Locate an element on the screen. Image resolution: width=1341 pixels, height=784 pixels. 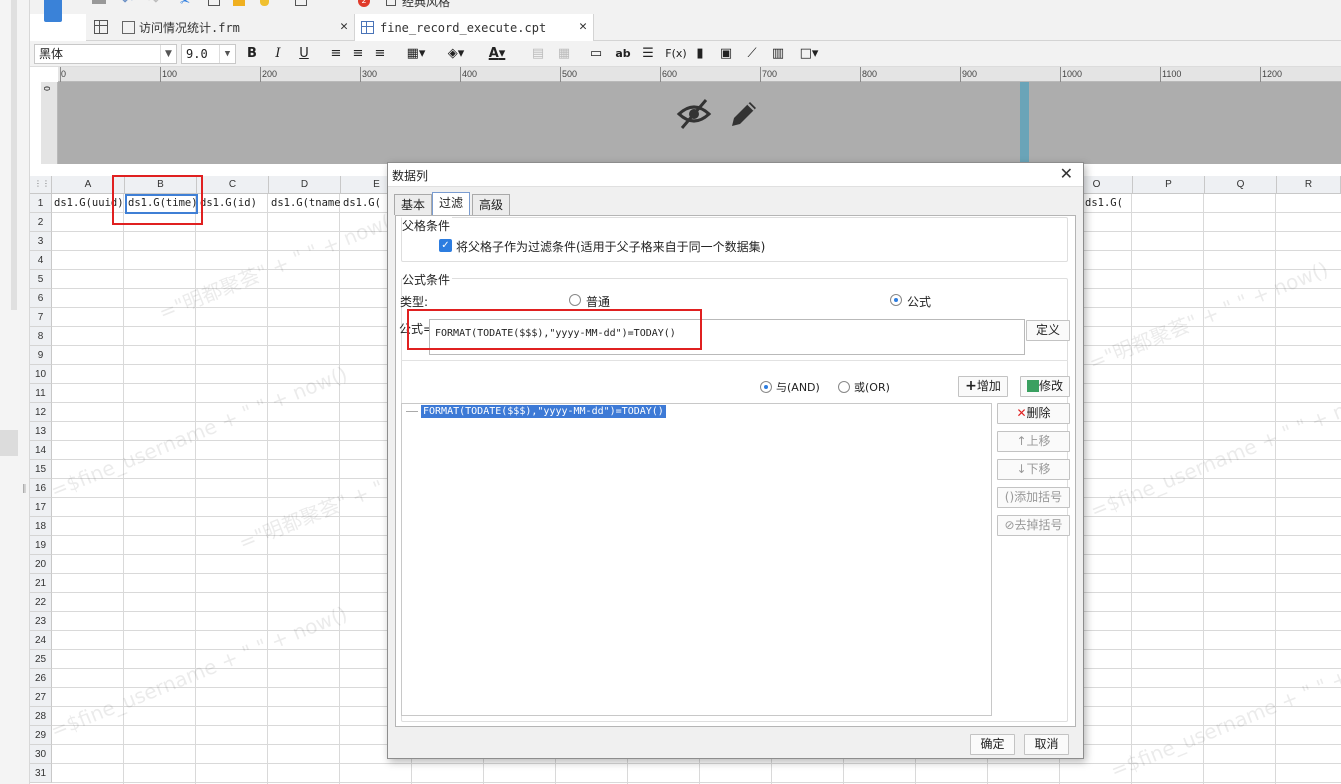
logic-and-radio is located at coordinates (766, 387).